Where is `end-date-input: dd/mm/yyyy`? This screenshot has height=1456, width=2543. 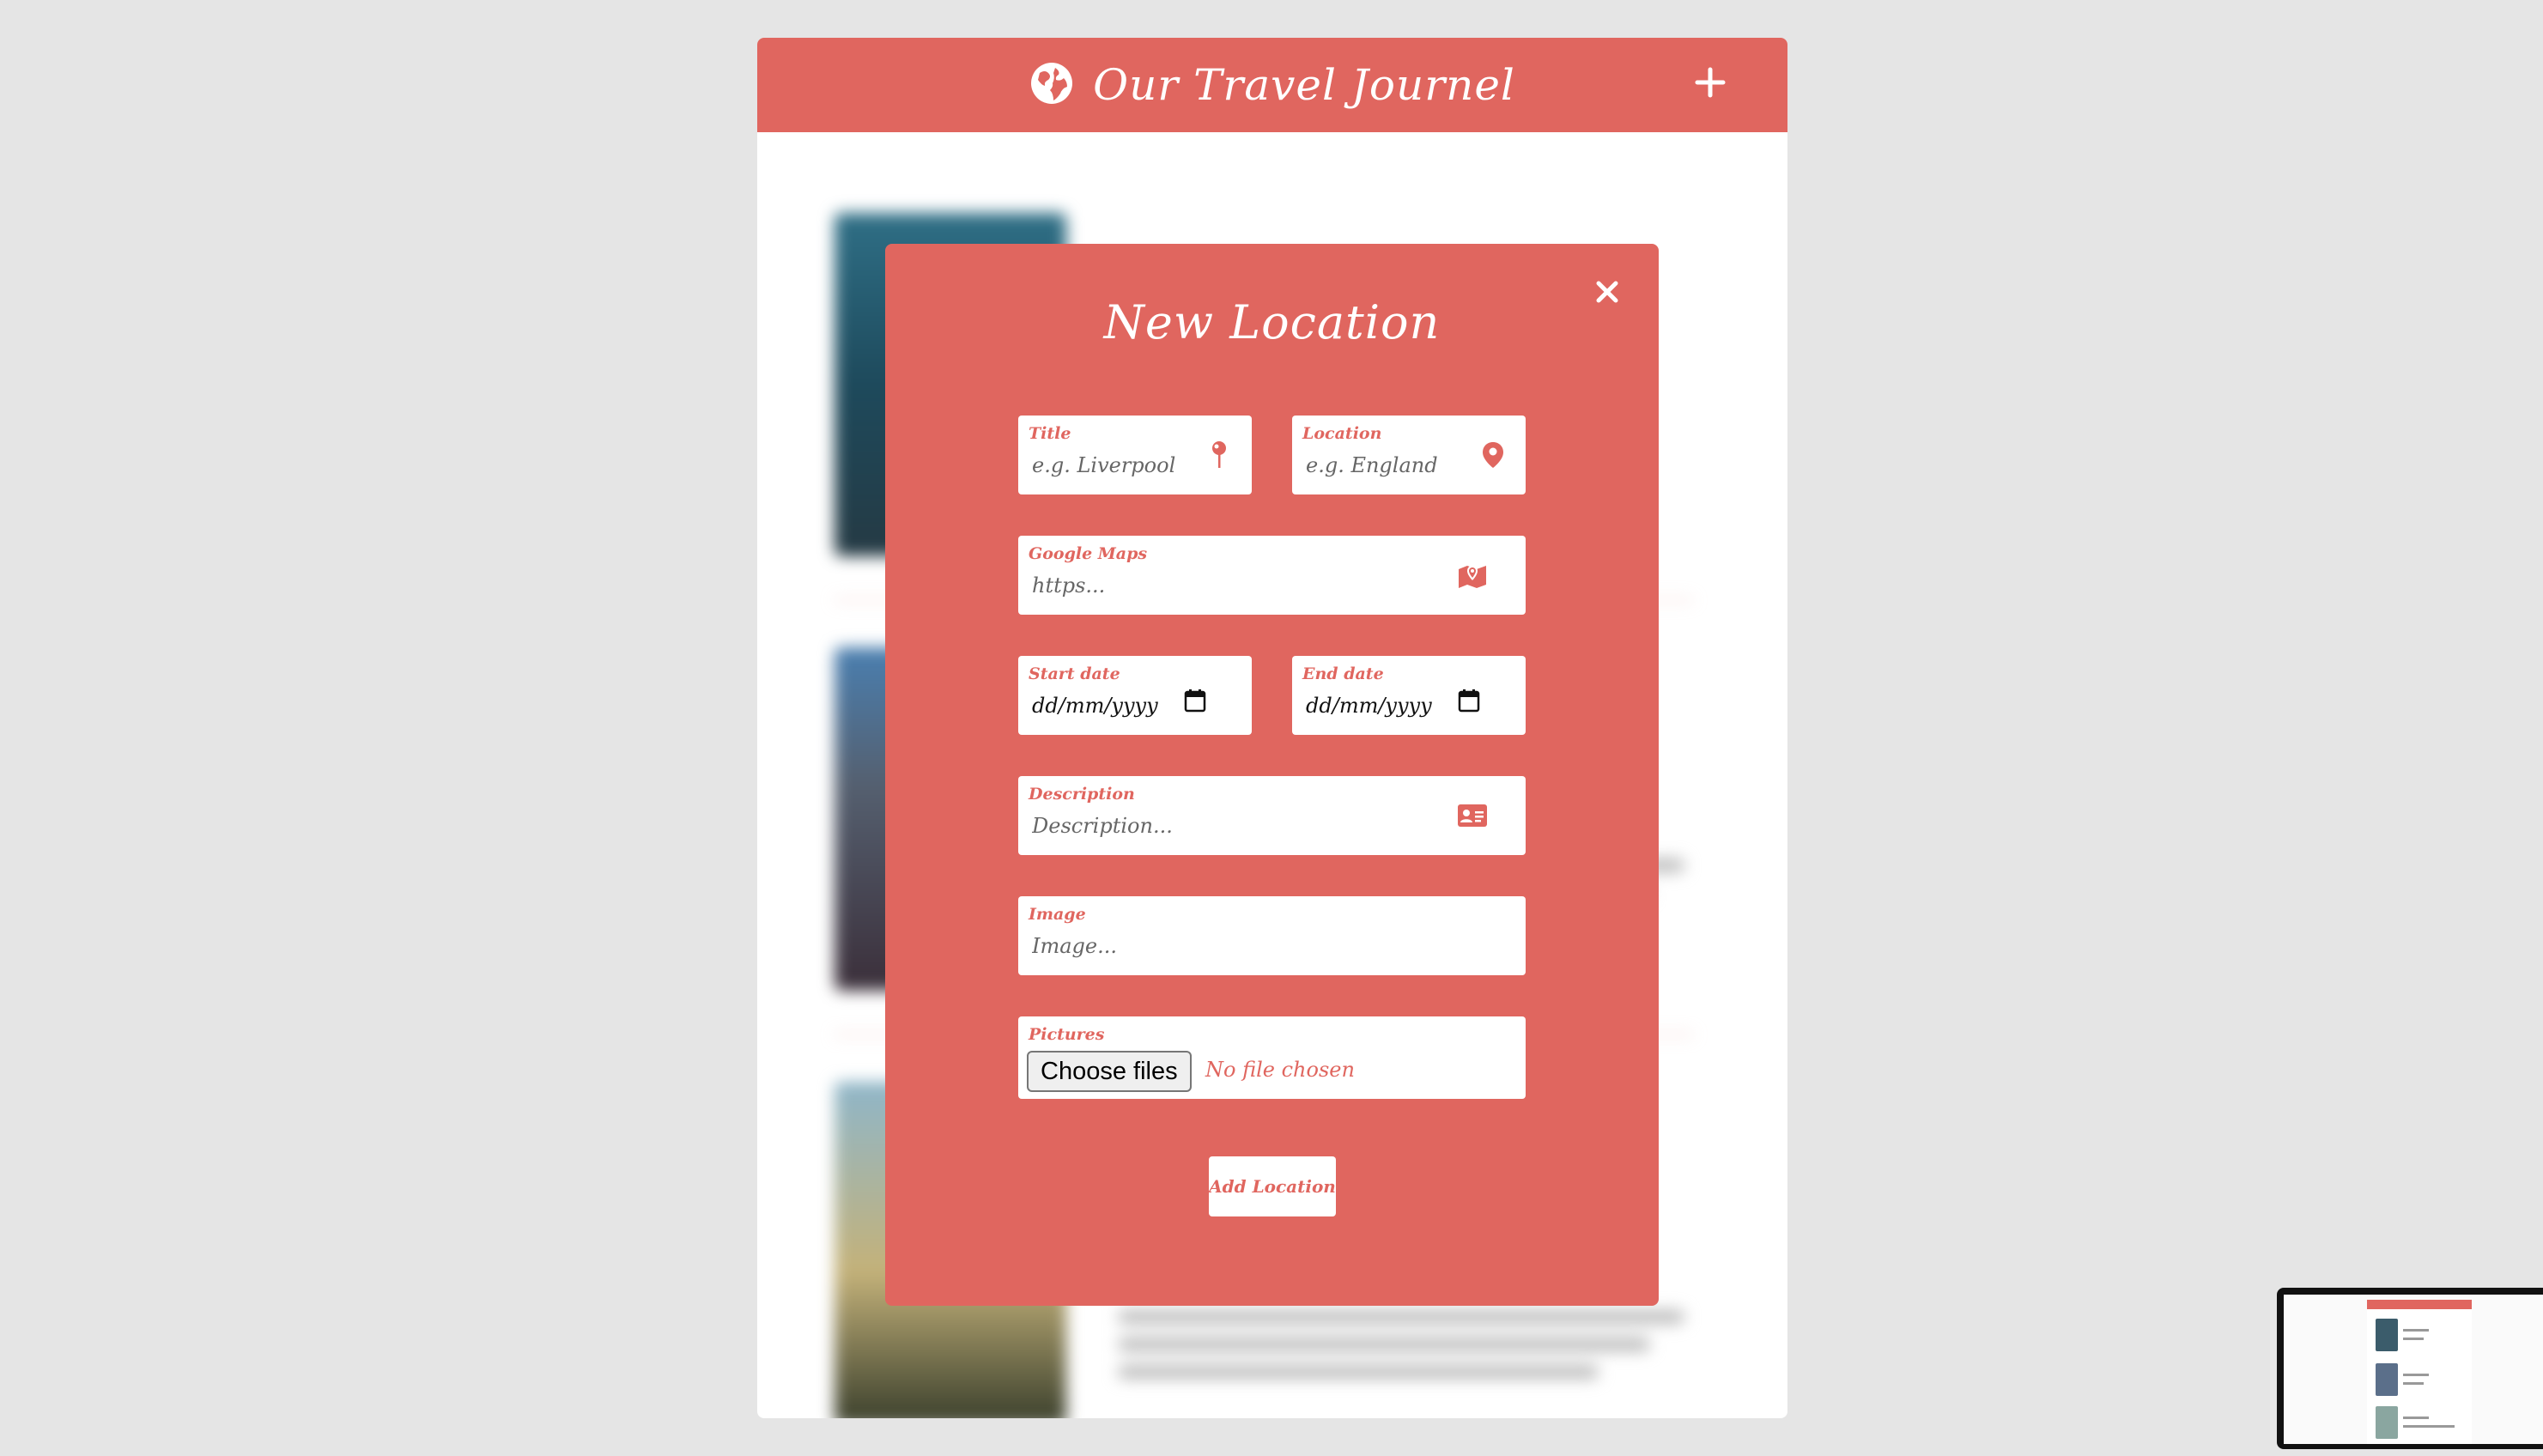
end-date-input: dd/mm/yyyy is located at coordinates (1369, 706).